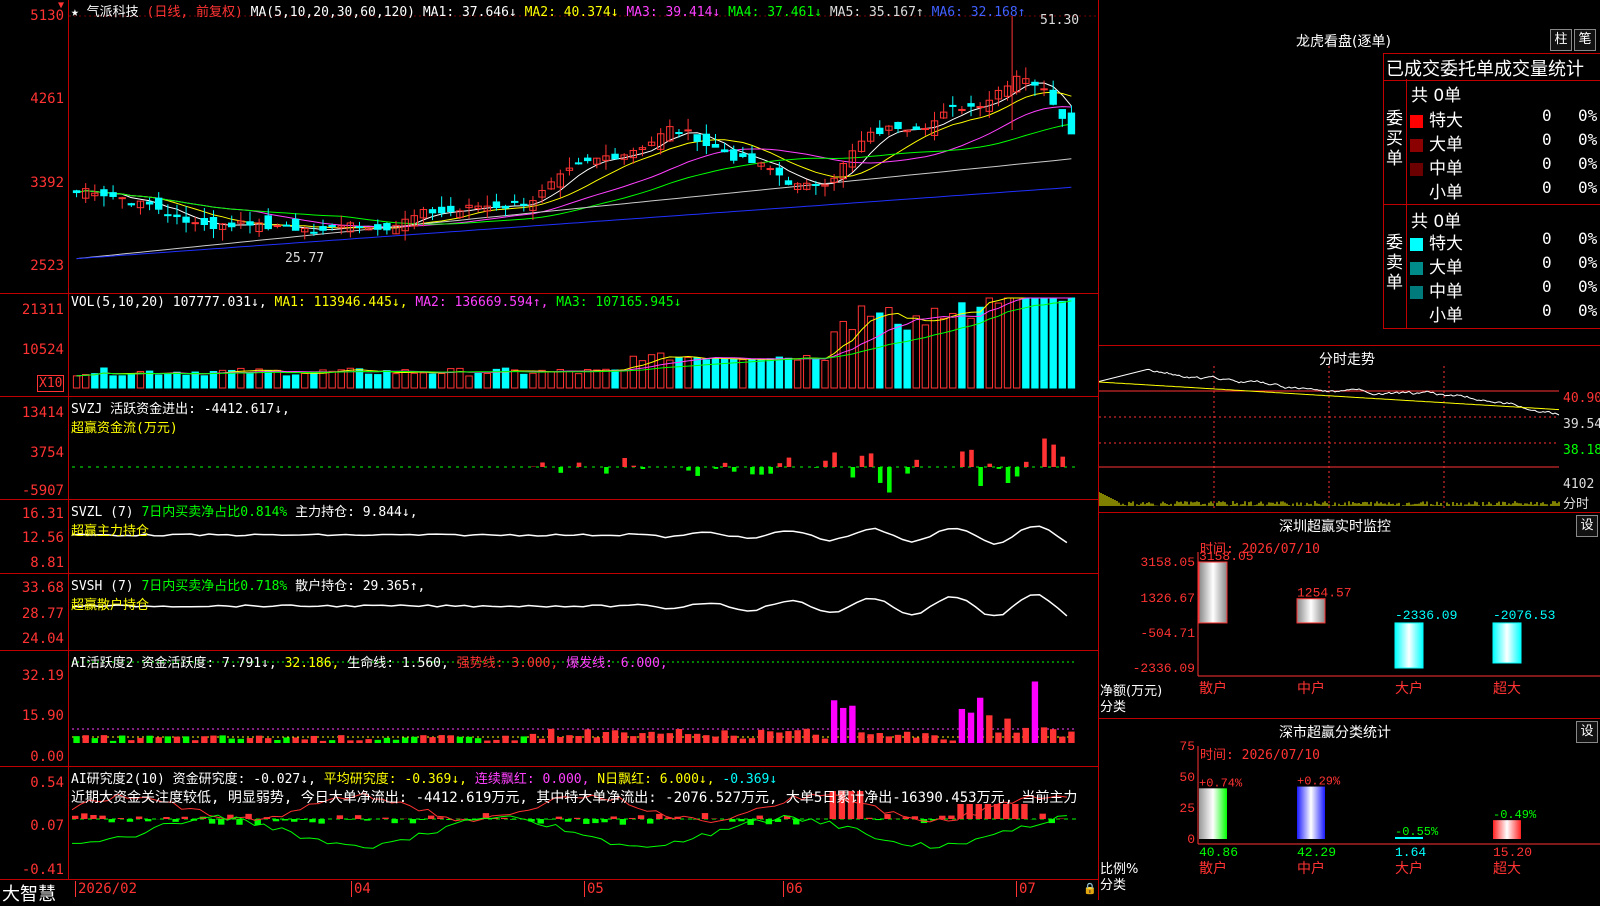  I want to click on intraday-panel: 分时走势 40.90 39.54 38.18 4102 分时, so click(1349, 428).